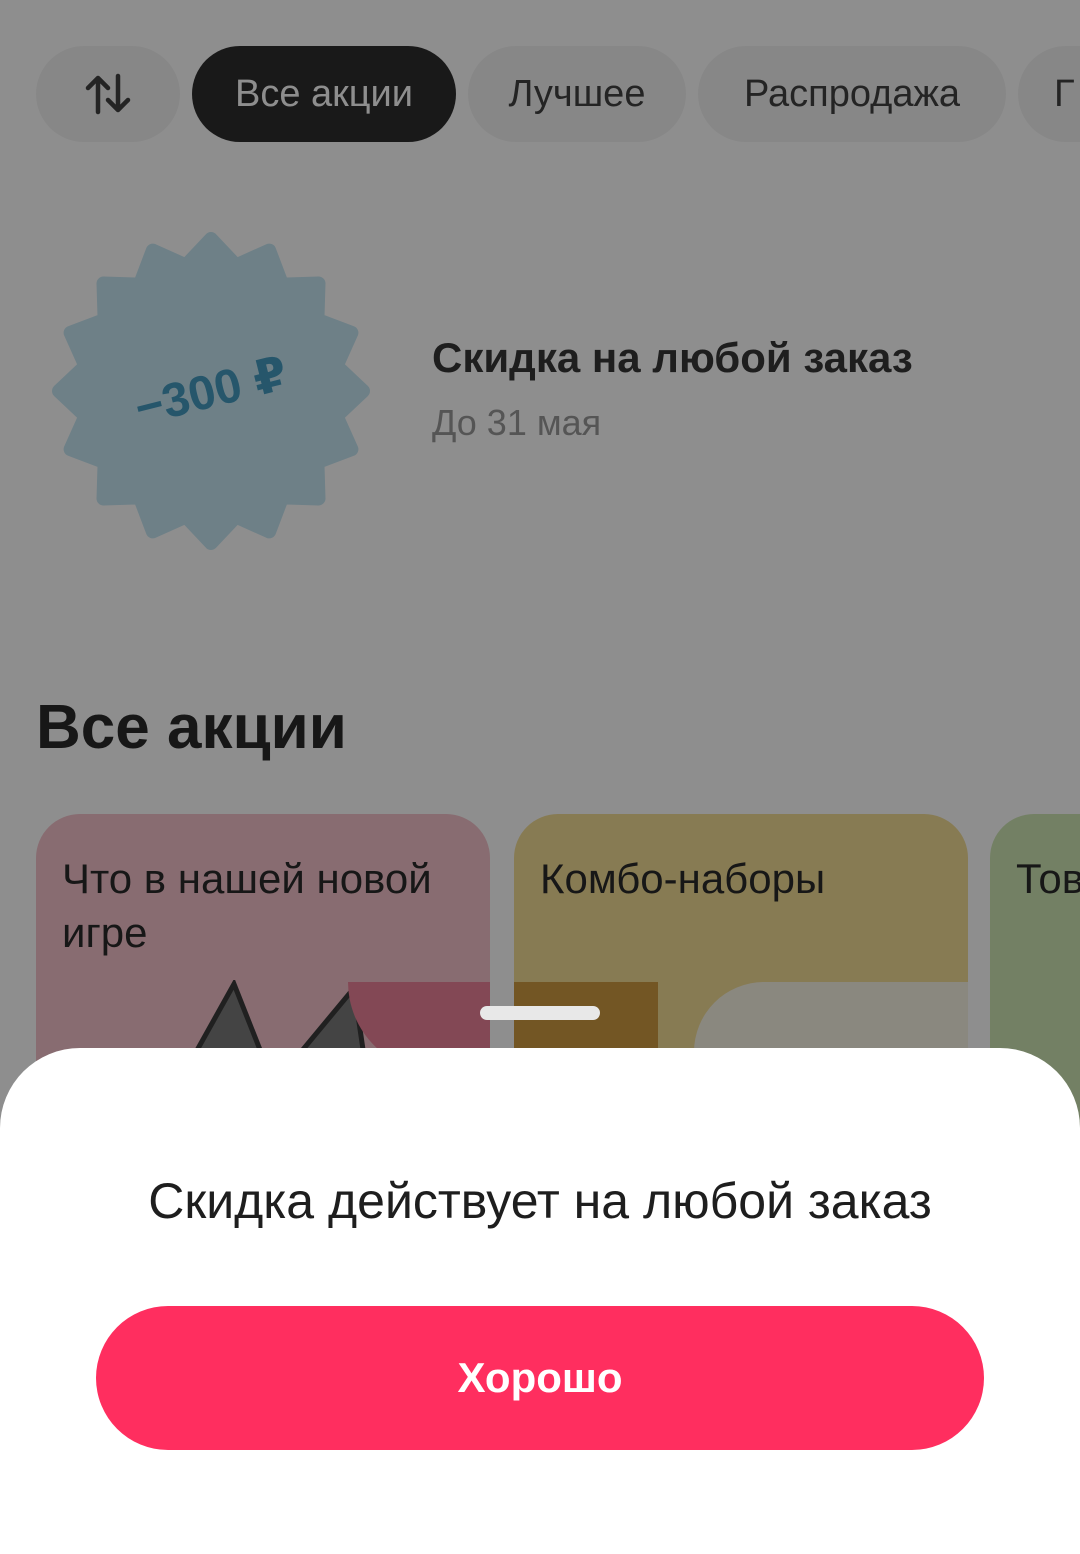  What do you see at coordinates (540, 1378) in the screenshot?
I see `ok-button: Хорошо` at bounding box center [540, 1378].